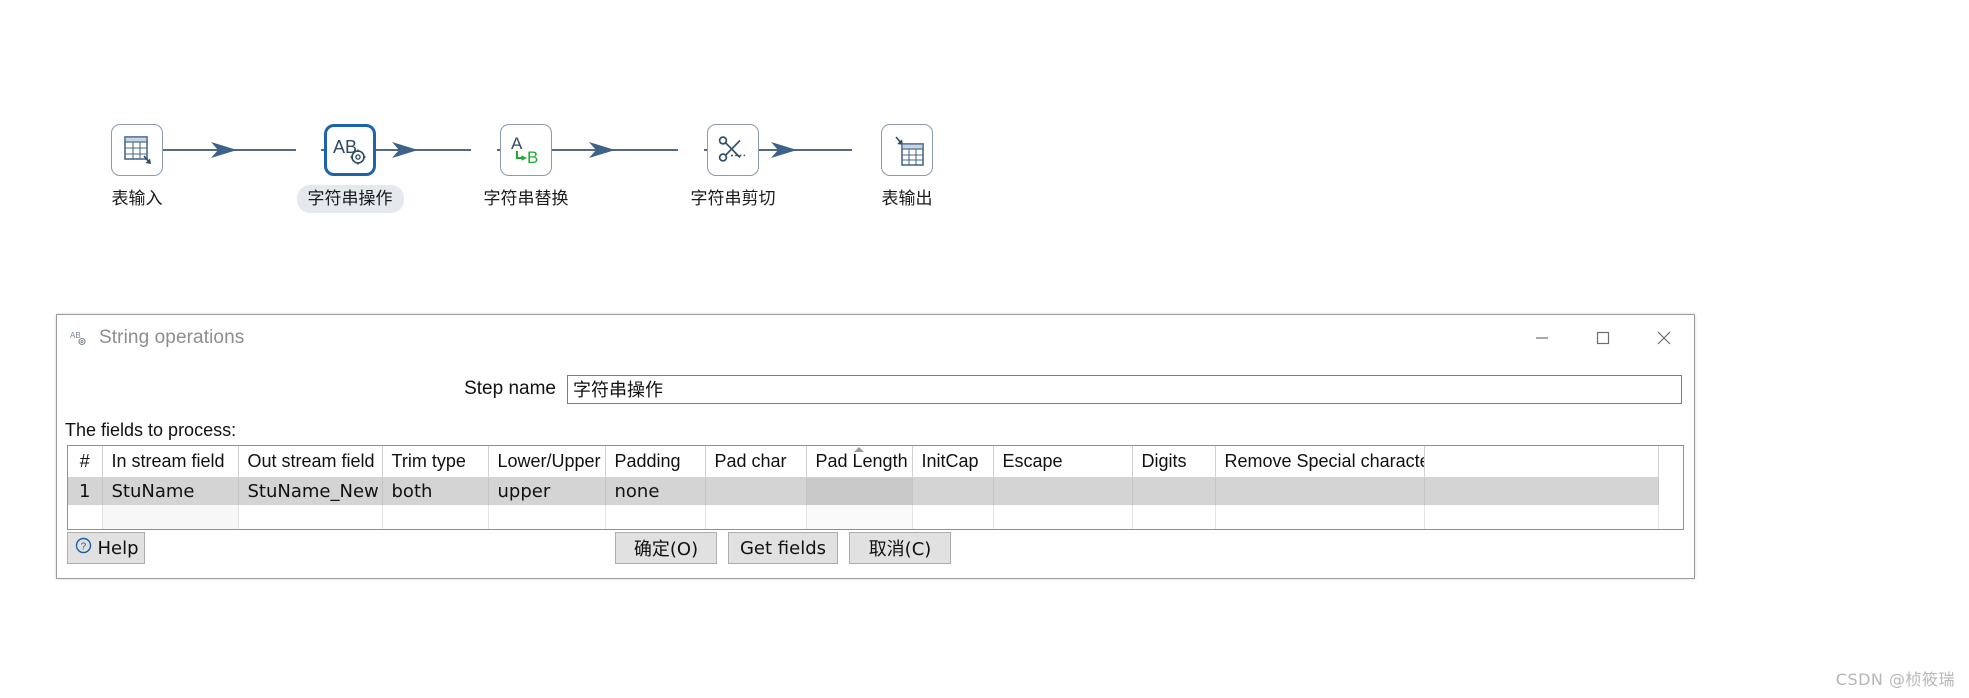 This screenshot has width=1969, height=698. I want to click on flow-node-string-cut: 字符串剪切, so click(733, 168).